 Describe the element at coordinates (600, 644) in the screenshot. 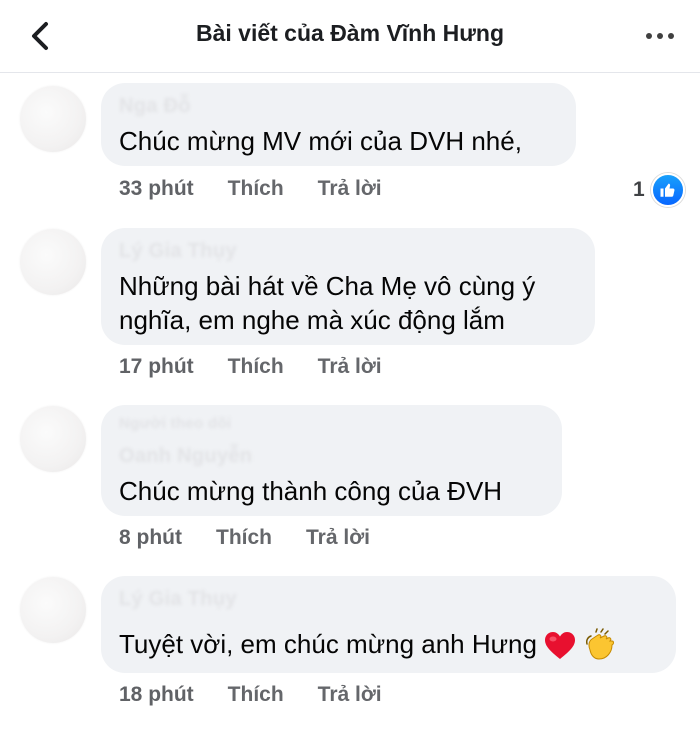

I see `clapping-hands-icon` at that location.